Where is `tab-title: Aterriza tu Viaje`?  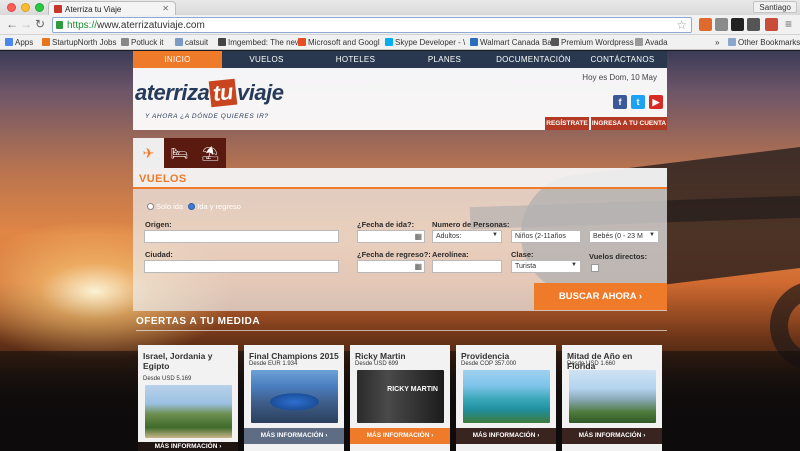
tab-title: Aterriza tu Viaje is located at coordinates (93, 9).